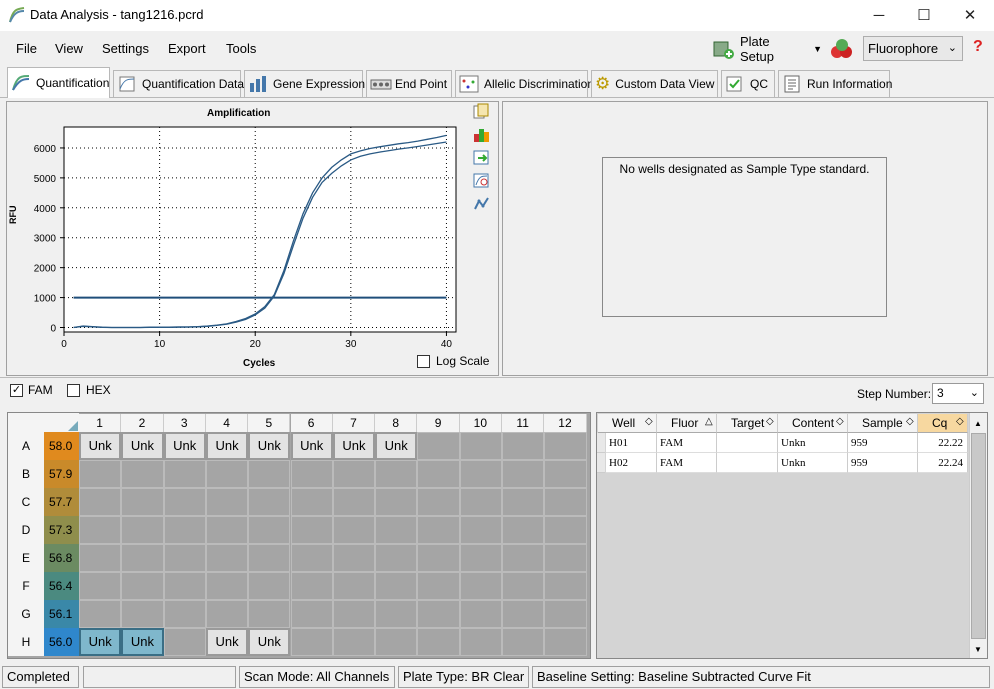 This screenshot has width=994, height=689. What do you see at coordinates (26, 558) in the screenshot?
I see `plate-row-header: E` at bounding box center [26, 558].